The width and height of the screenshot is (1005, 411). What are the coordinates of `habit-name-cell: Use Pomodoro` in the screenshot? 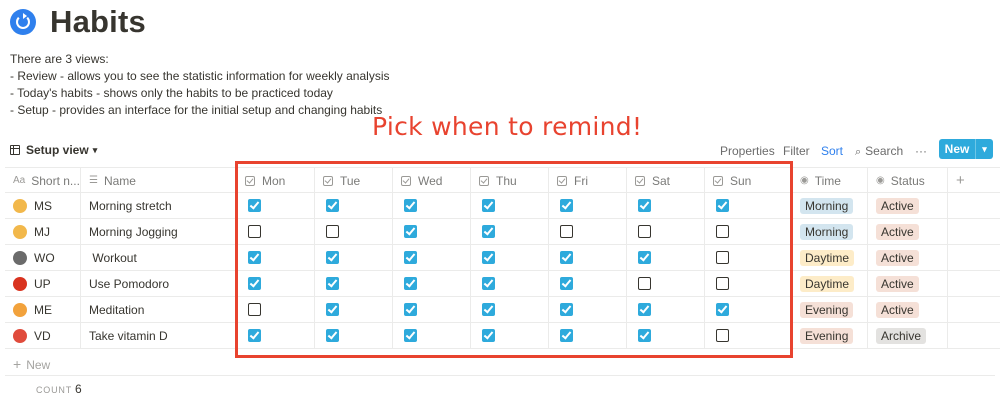 It's located at (159, 283).